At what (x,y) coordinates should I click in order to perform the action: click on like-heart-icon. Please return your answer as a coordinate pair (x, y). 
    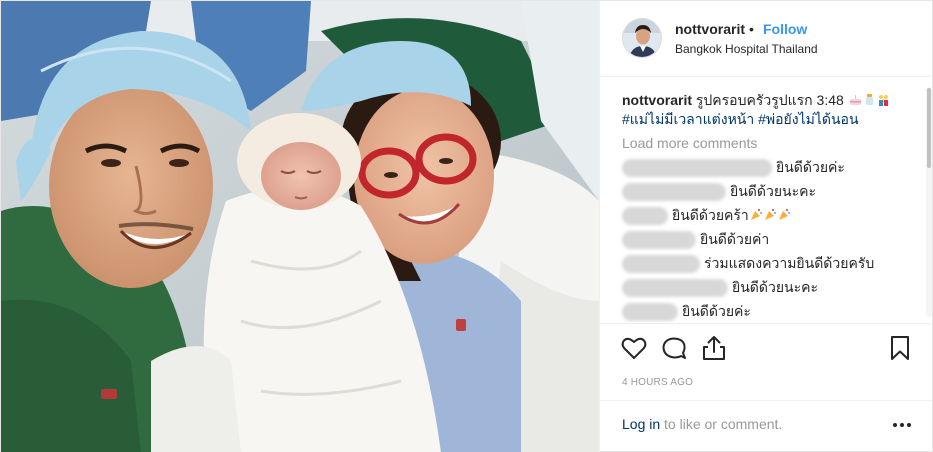
    Looking at the image, I should click on (634, 348).